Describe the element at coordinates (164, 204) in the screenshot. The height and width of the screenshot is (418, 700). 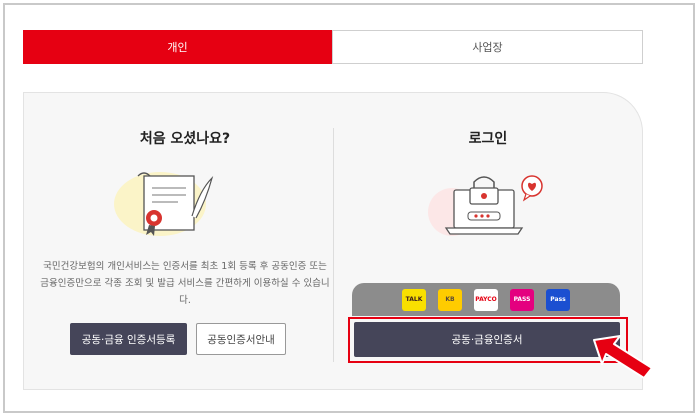
I see `certificate-illustration` at that location.